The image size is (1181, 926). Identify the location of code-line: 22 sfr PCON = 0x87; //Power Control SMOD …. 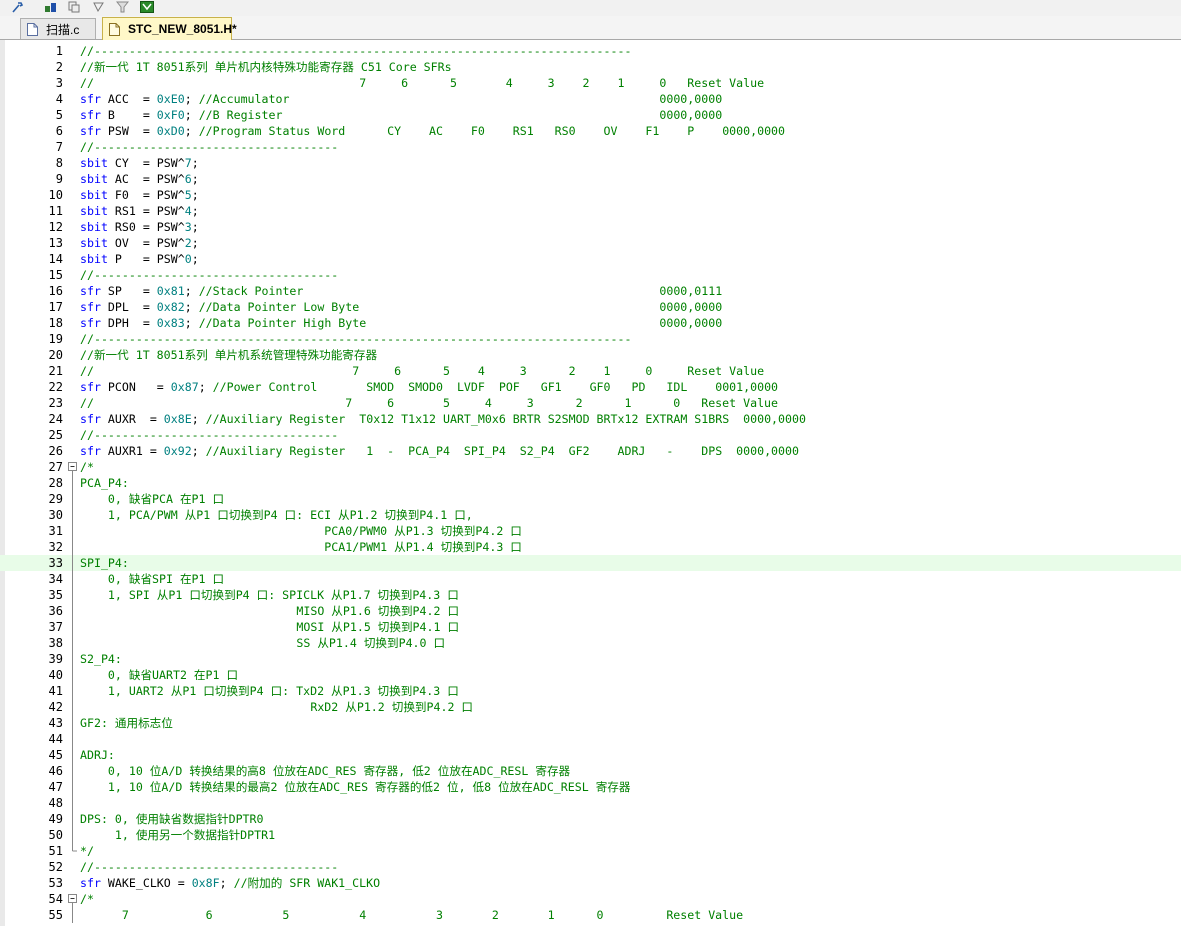
(590, 387).